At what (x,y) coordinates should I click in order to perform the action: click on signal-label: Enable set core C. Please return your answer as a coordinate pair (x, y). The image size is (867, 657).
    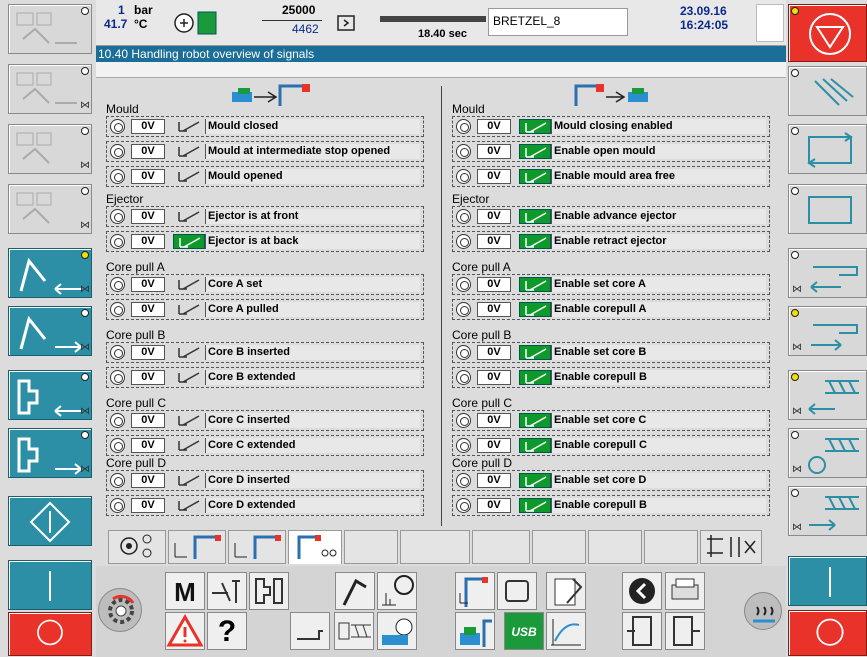
    Looking at the image, I should click on (658, 420).